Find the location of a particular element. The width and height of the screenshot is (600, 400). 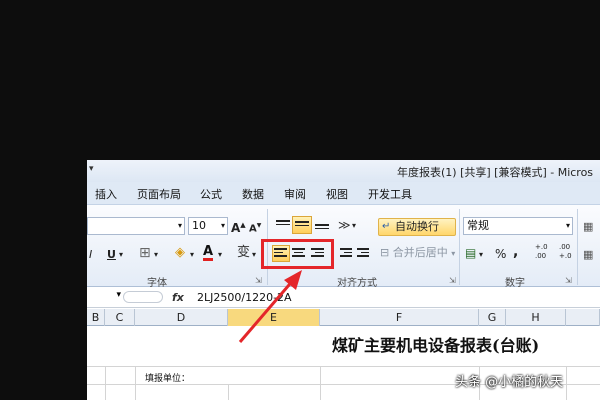

grow-font-icon: A is located at coordinates (236, 228).